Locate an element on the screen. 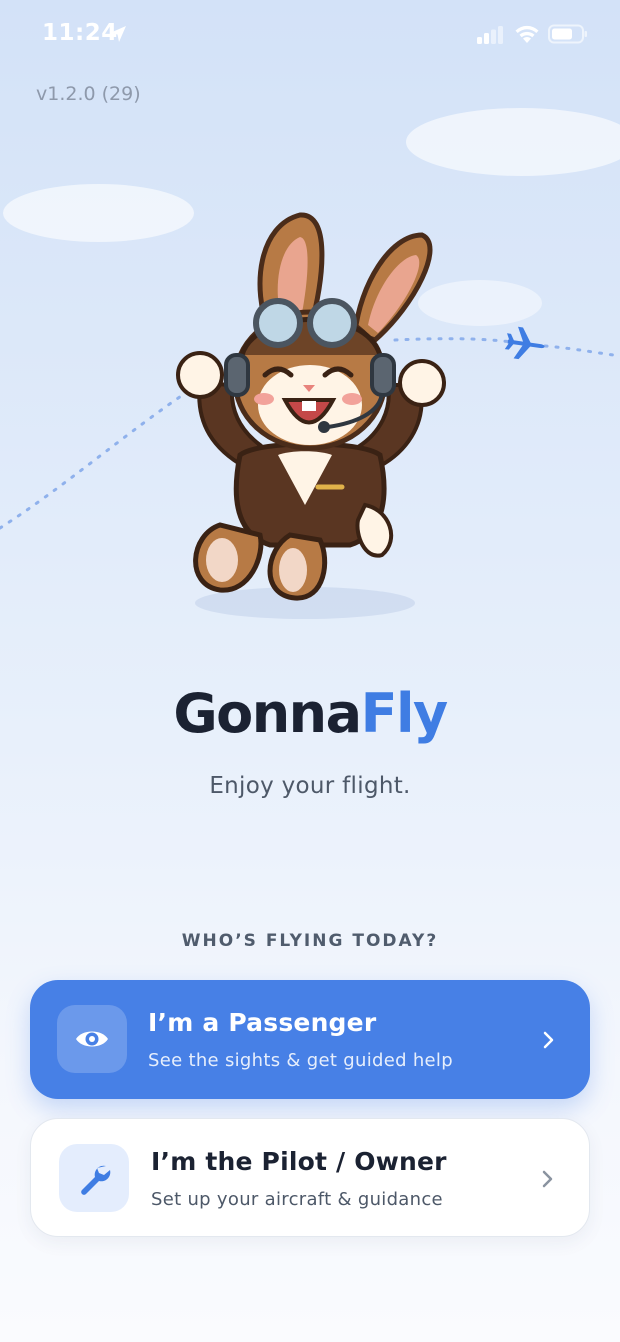  cloud-decoration is located at coordinates (513, 142).